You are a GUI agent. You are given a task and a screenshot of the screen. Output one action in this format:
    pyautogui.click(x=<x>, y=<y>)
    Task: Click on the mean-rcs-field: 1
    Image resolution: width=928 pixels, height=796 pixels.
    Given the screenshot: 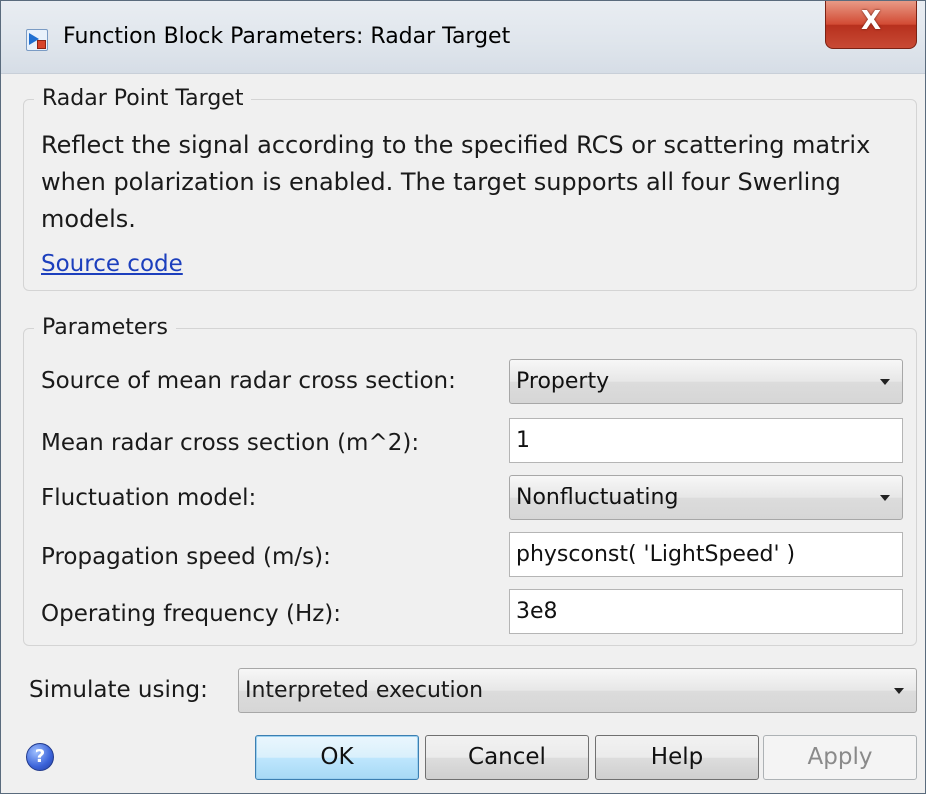 What is the action you would take?
    pyautogui.click(x=706, y=440)
    